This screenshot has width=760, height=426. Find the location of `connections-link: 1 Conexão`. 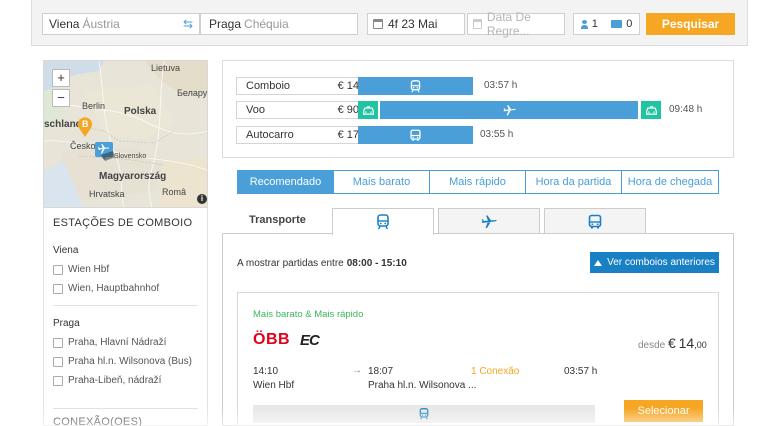

connections-link: 1 Conexão is located at coordinates (495, 371).